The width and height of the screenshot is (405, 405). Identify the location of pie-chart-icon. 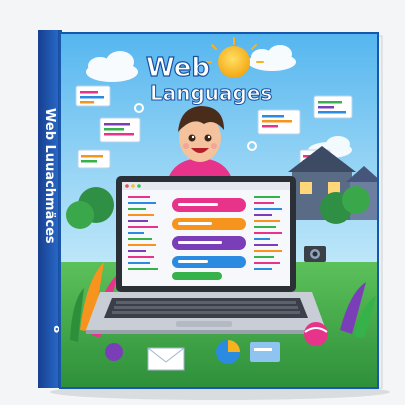
(228, 352).